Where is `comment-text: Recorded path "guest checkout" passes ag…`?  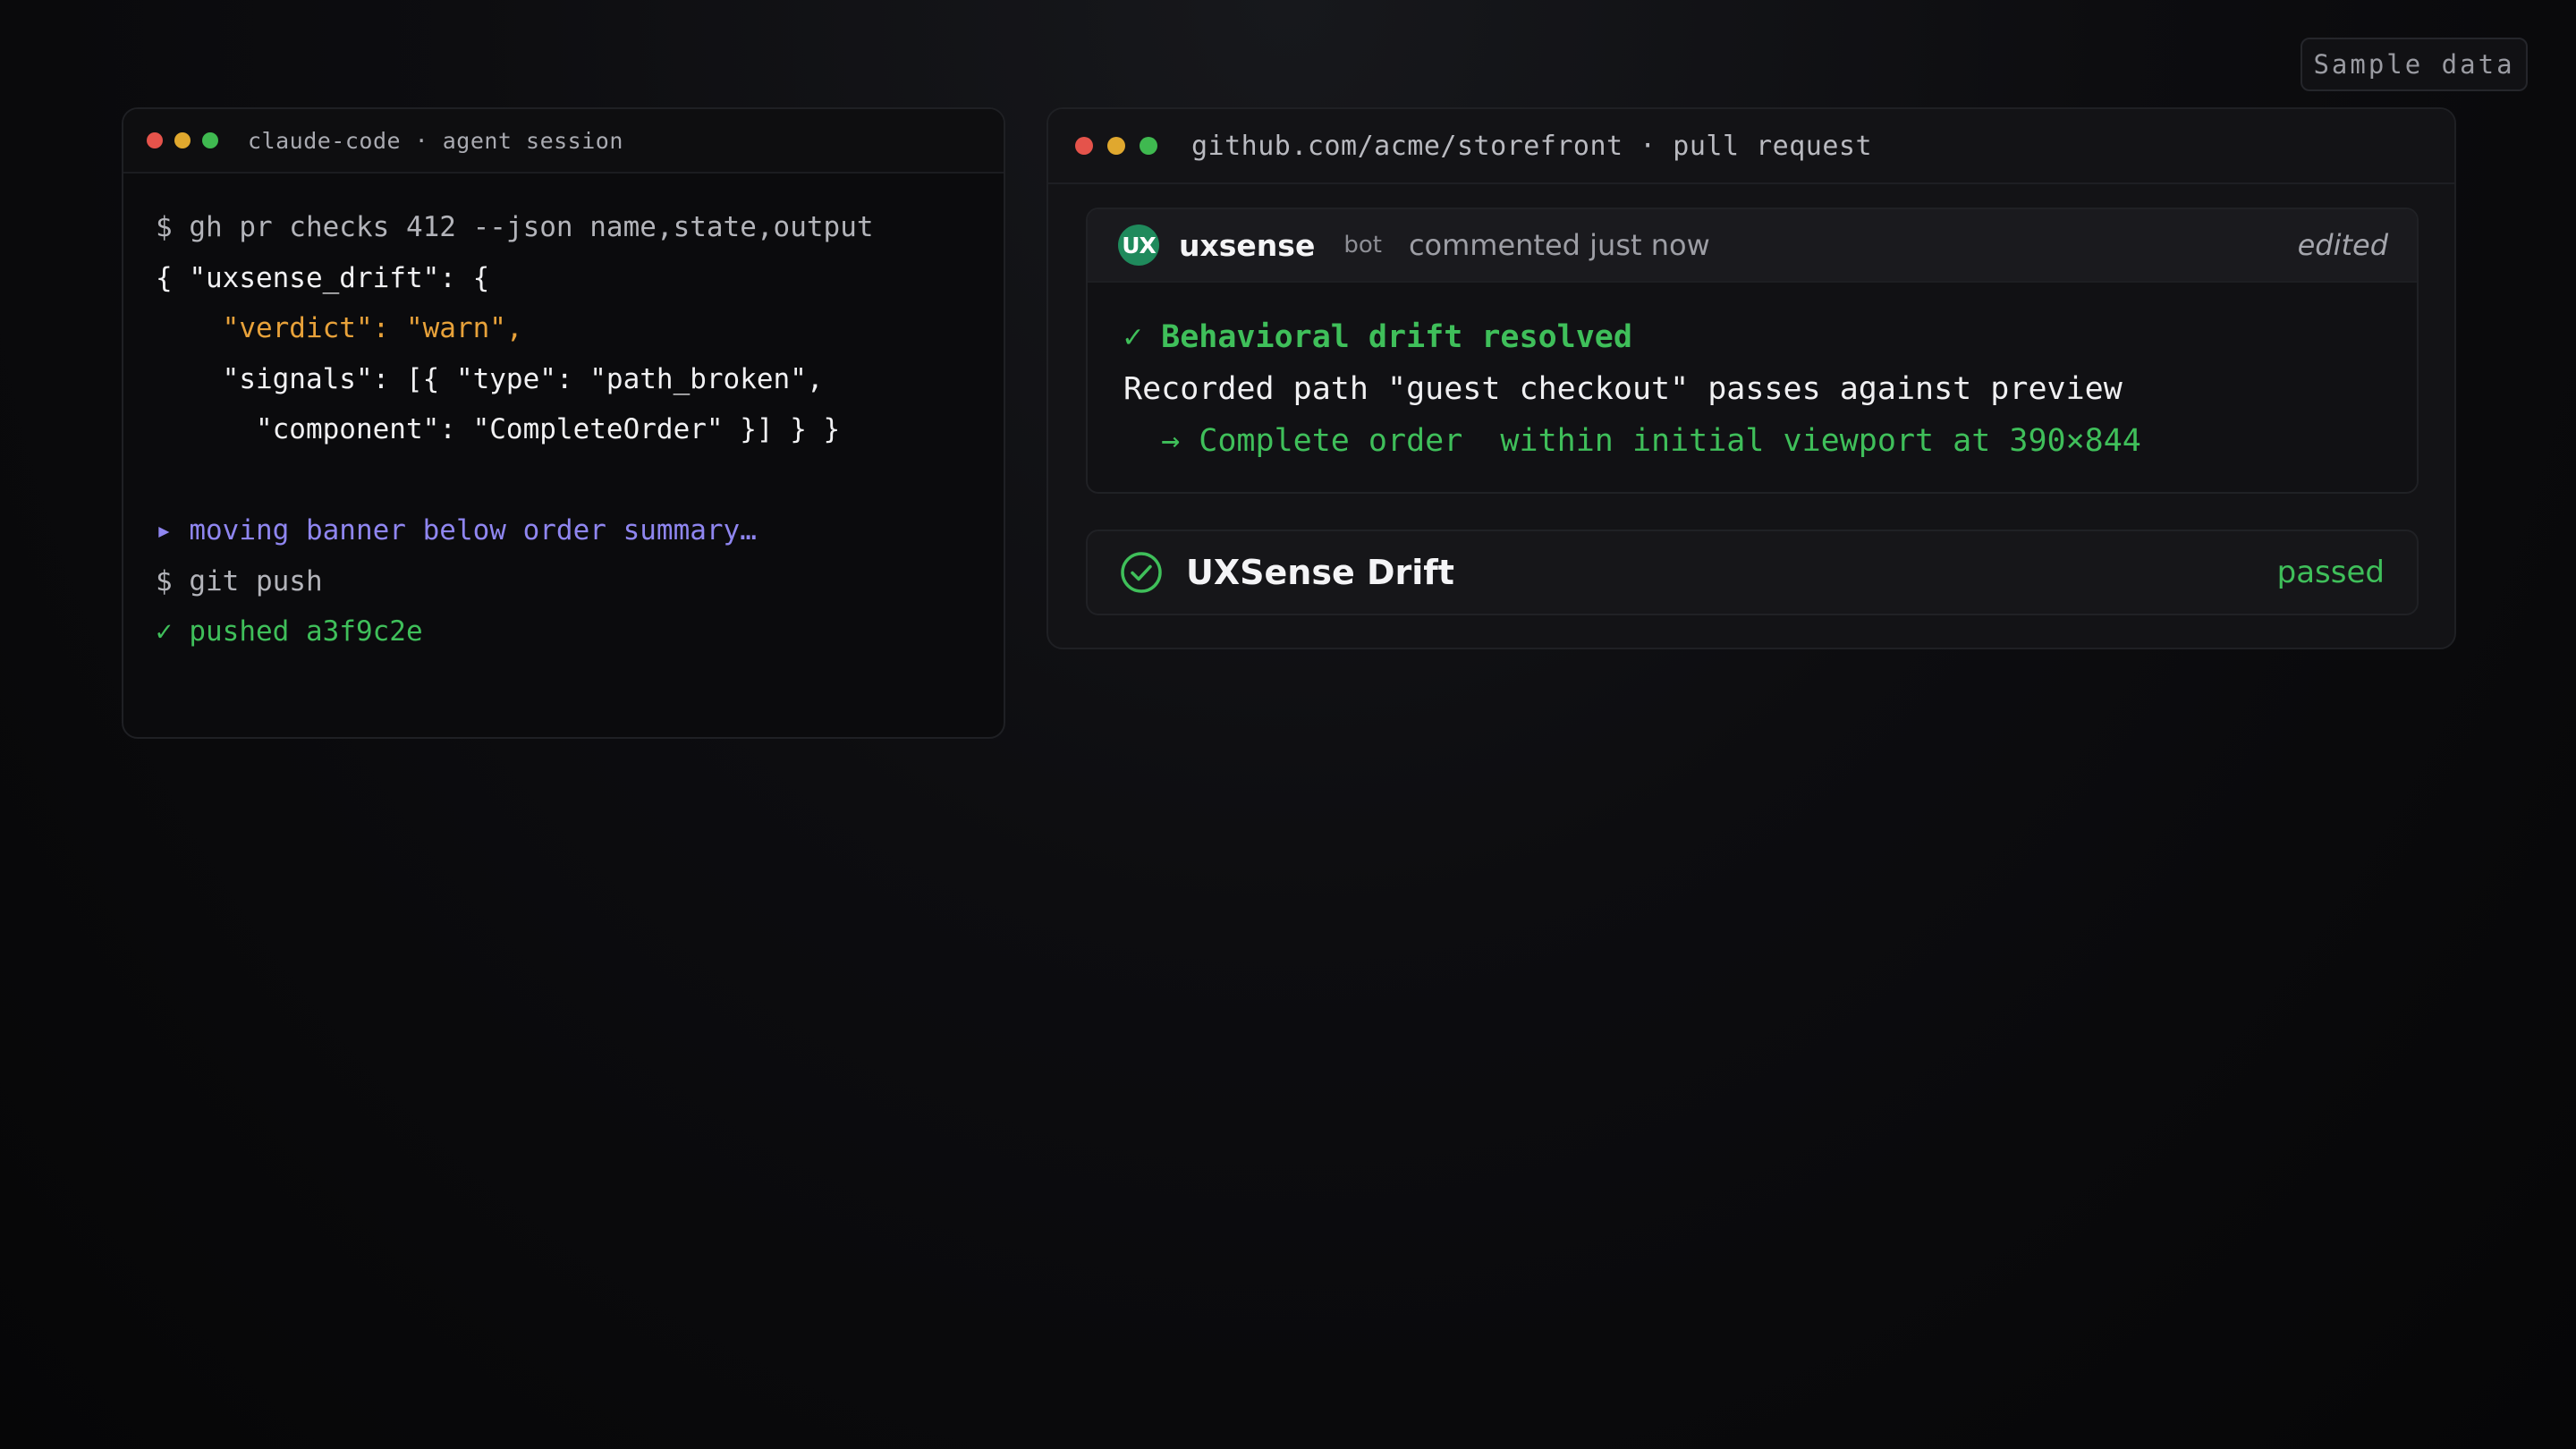
comment-text: Recorded path "guest checkout" passes ag… is located at coordinates (1623, 389).